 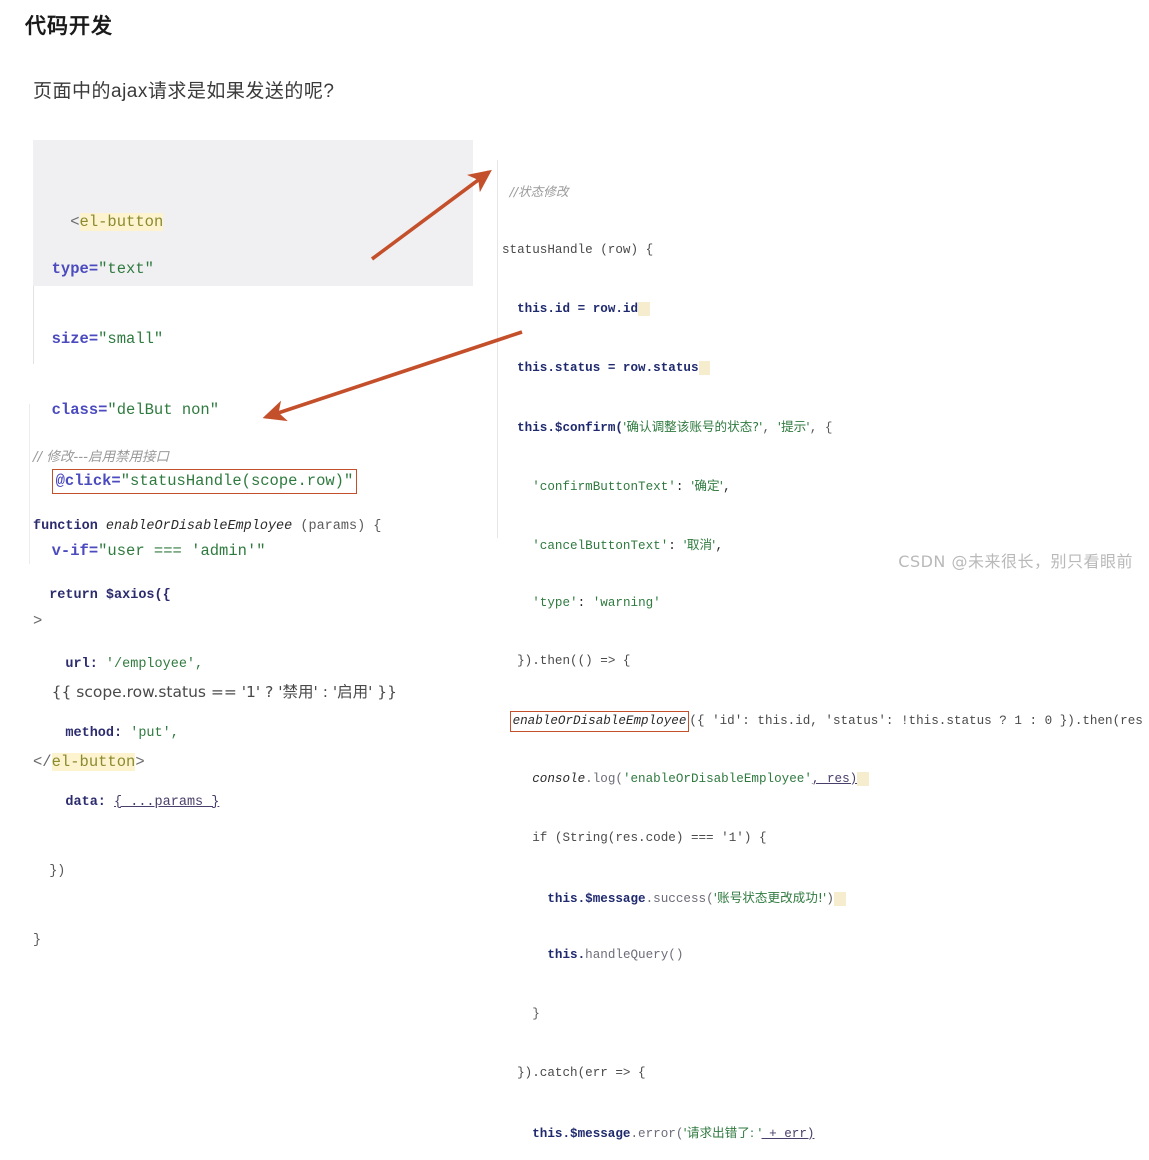 I want to click on status-handle-definition: statusHandle (row) {, so click(x=578, y=249).